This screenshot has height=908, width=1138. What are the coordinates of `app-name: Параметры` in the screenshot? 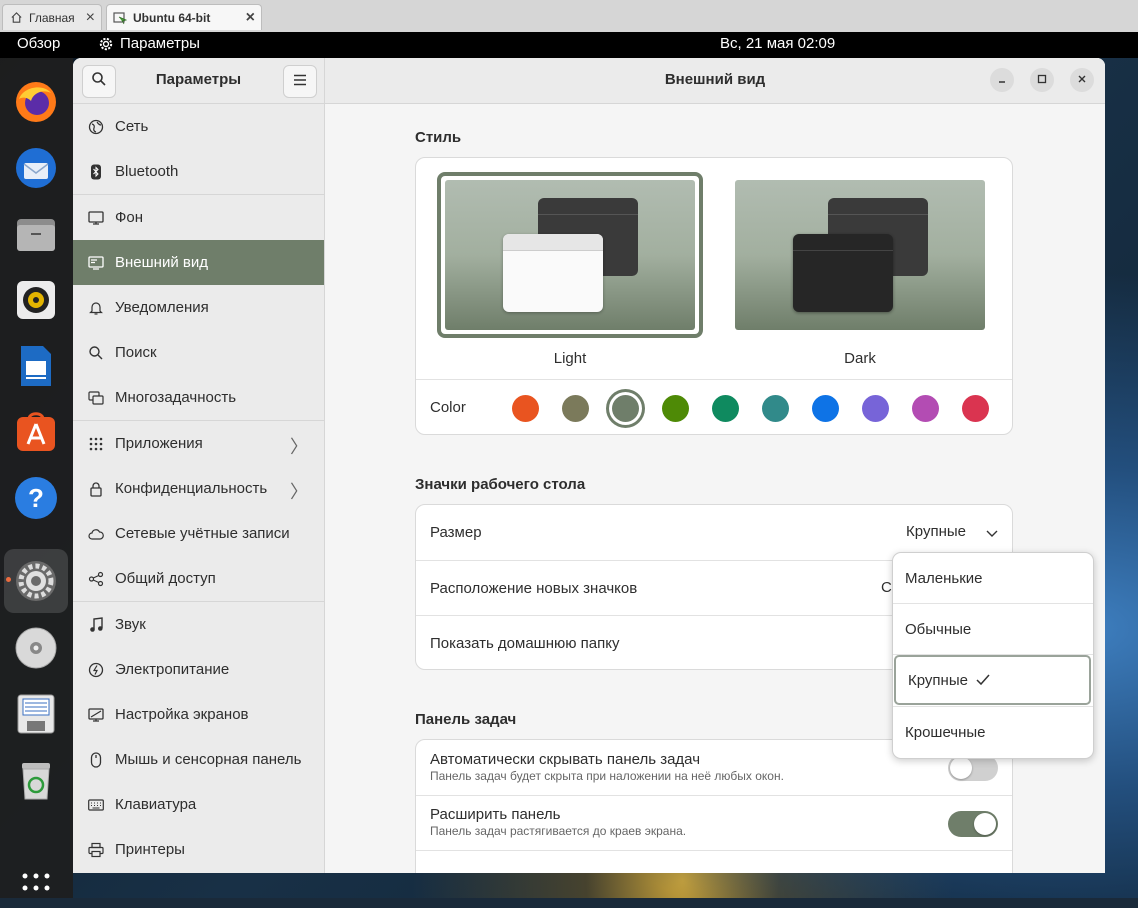 It's located at (160, 43).